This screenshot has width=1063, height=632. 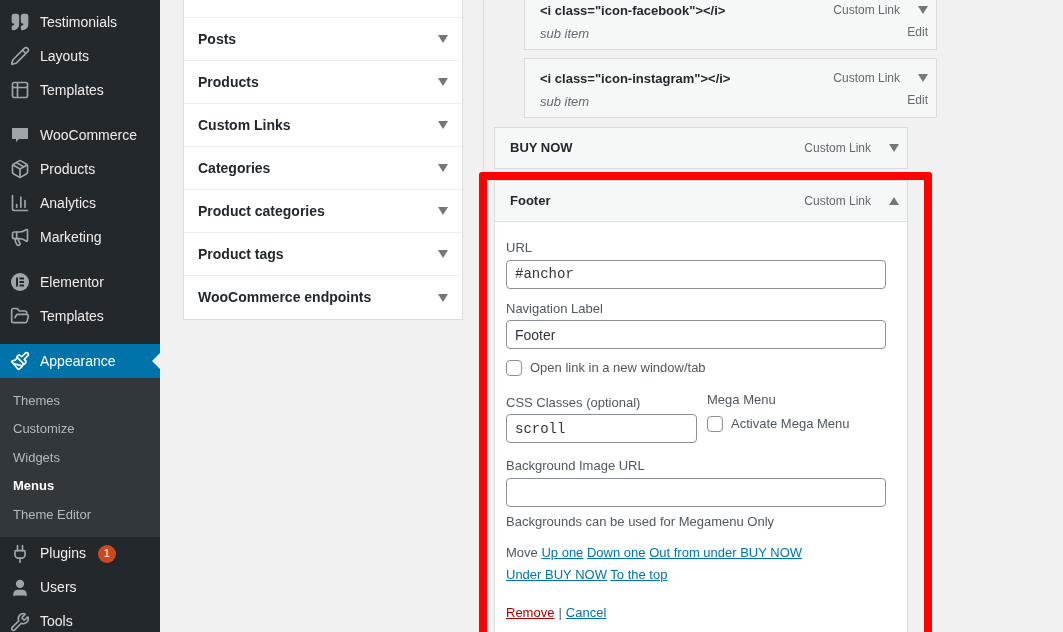 What do you see at coordinates (20, 56) in the screenshot?
I see `pencil-icon` at bounding box center [20, 56].